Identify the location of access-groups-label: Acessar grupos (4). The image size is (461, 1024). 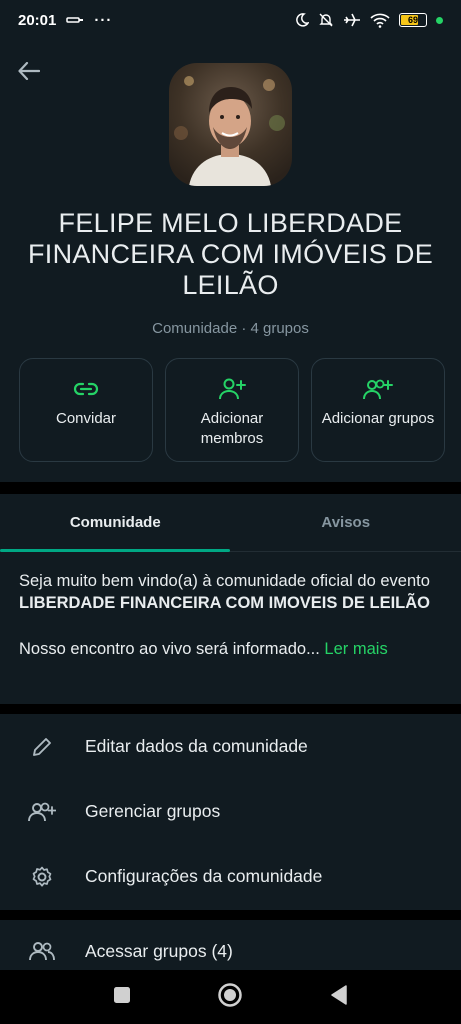
(159, 950).